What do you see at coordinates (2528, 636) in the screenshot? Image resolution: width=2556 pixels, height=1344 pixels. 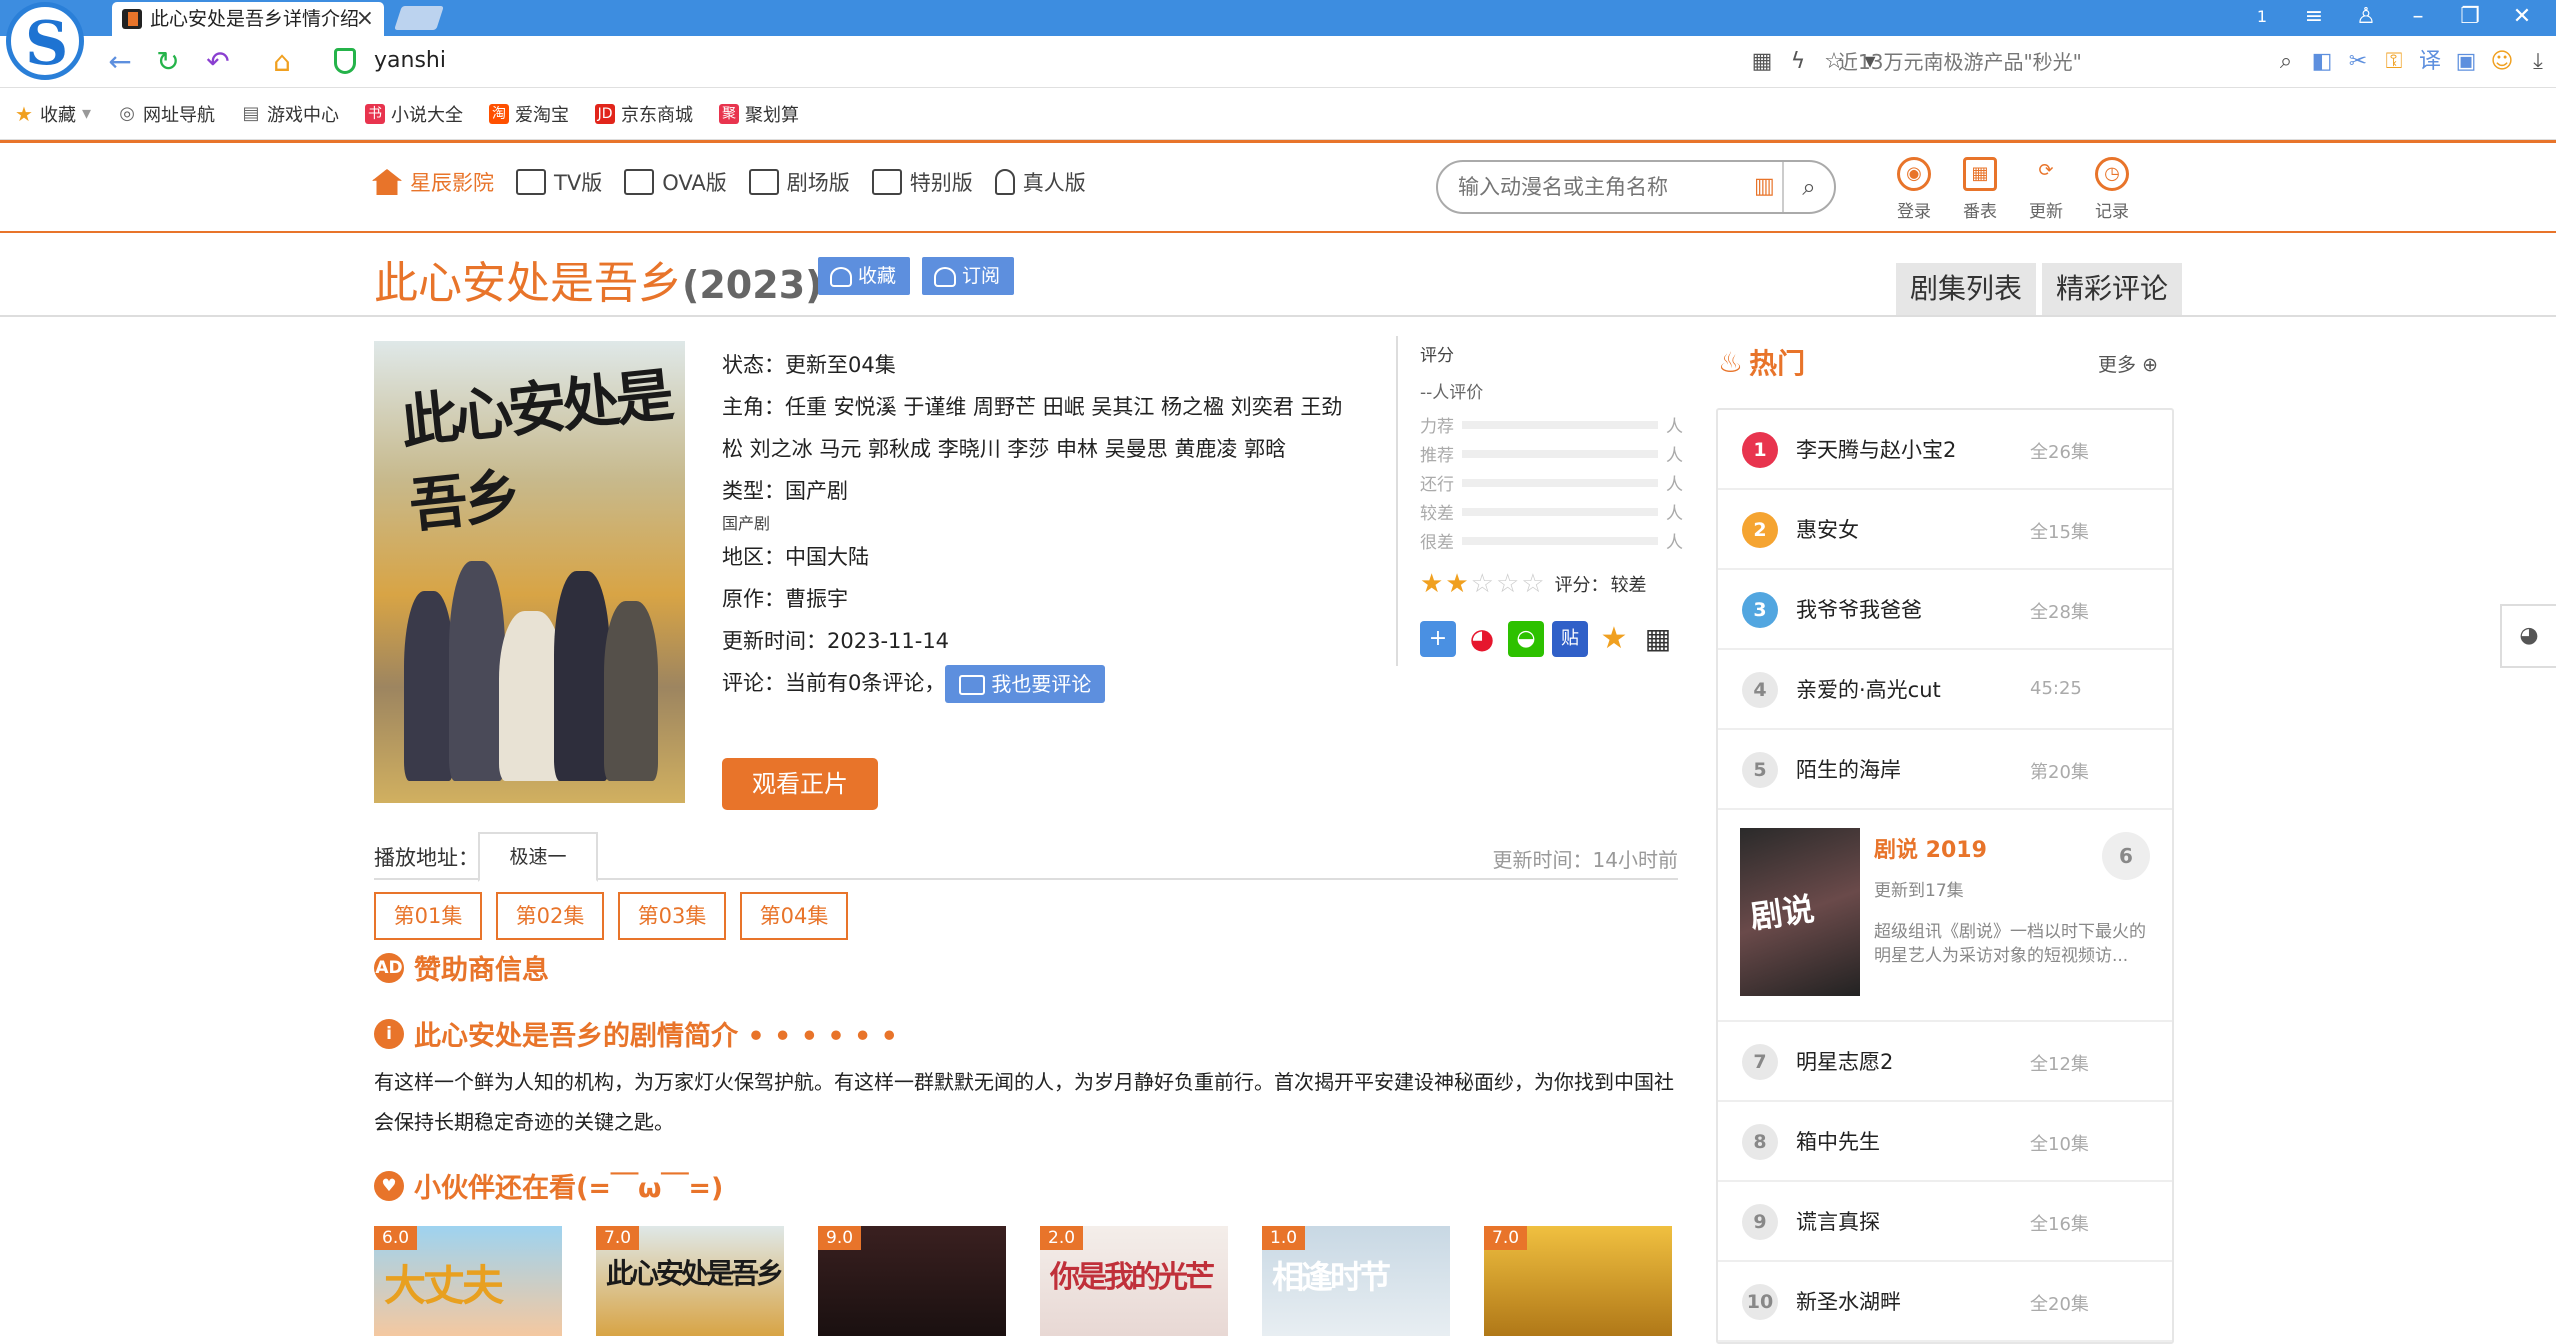 I see `weibo-float-icon: ◕` at bounding box center [2528, 636].